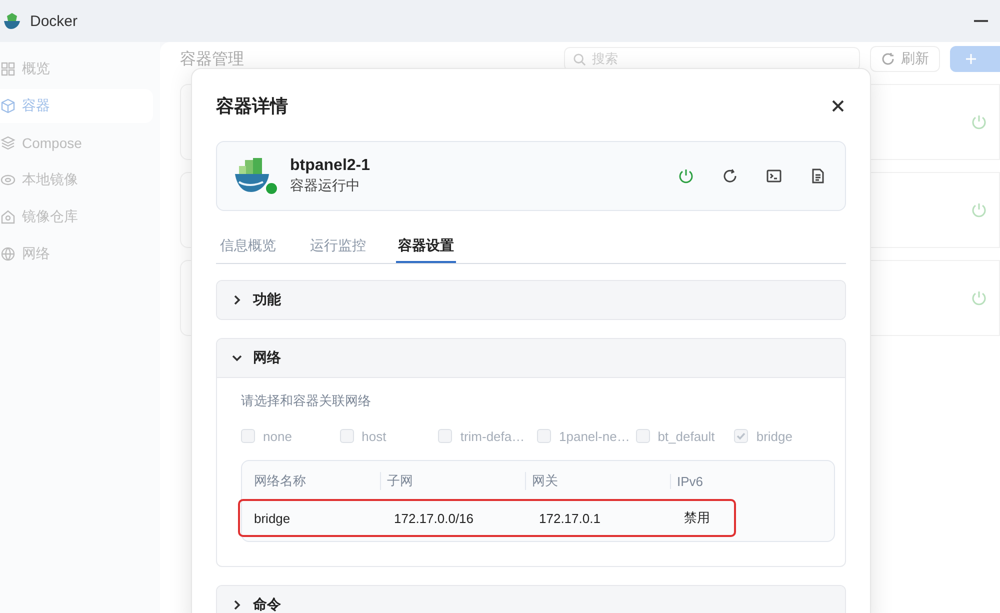 The image size is (1000, 613). What do you see at coordinates (8, 180) in the screenshot?
I see `eye-icon` at bounding box center [8, 180].